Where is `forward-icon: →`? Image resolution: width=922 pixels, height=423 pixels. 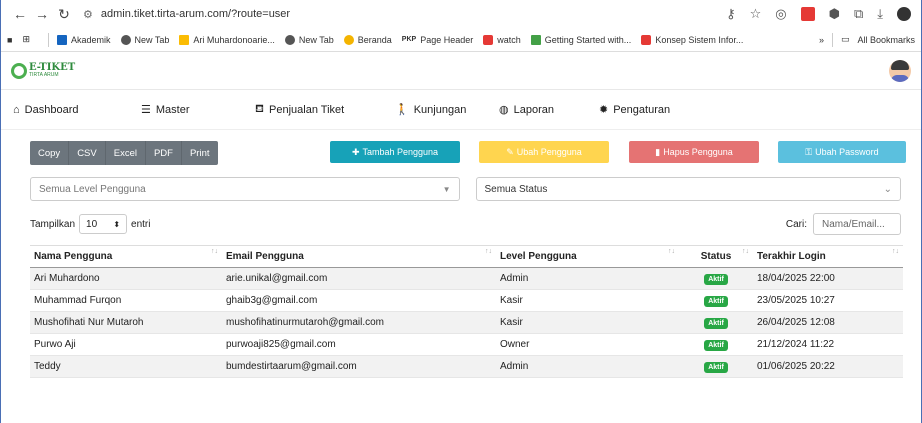 forward-icon: → is located at coordinates (42, 14).